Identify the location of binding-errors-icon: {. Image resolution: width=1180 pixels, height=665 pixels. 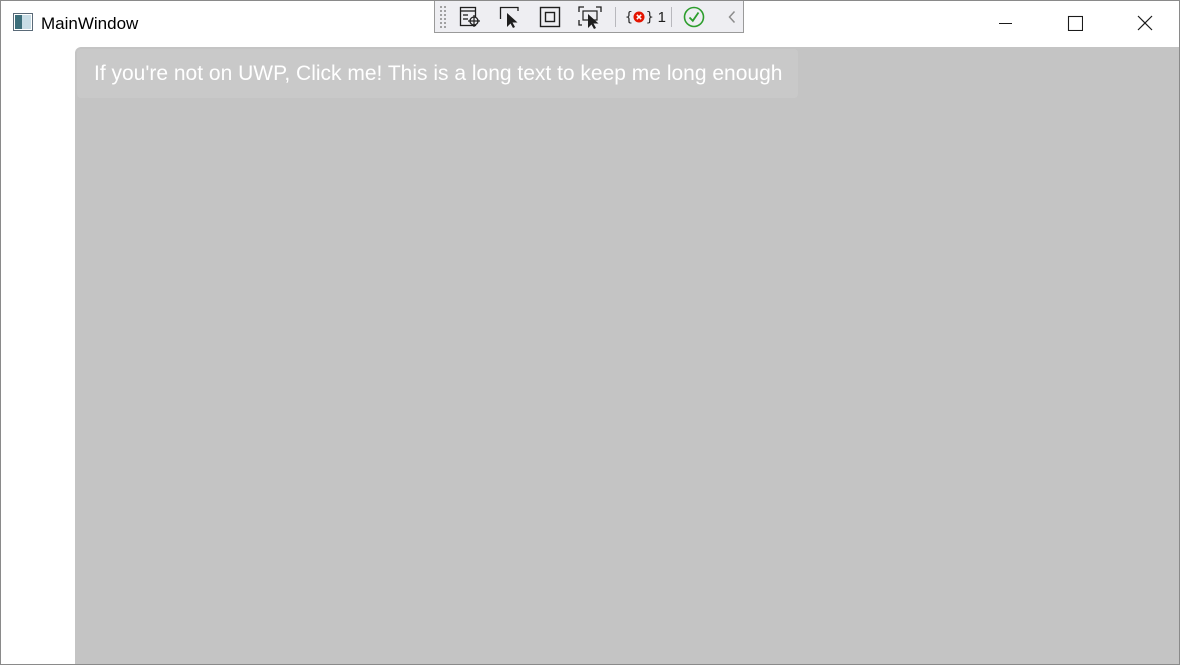
(629, 17).